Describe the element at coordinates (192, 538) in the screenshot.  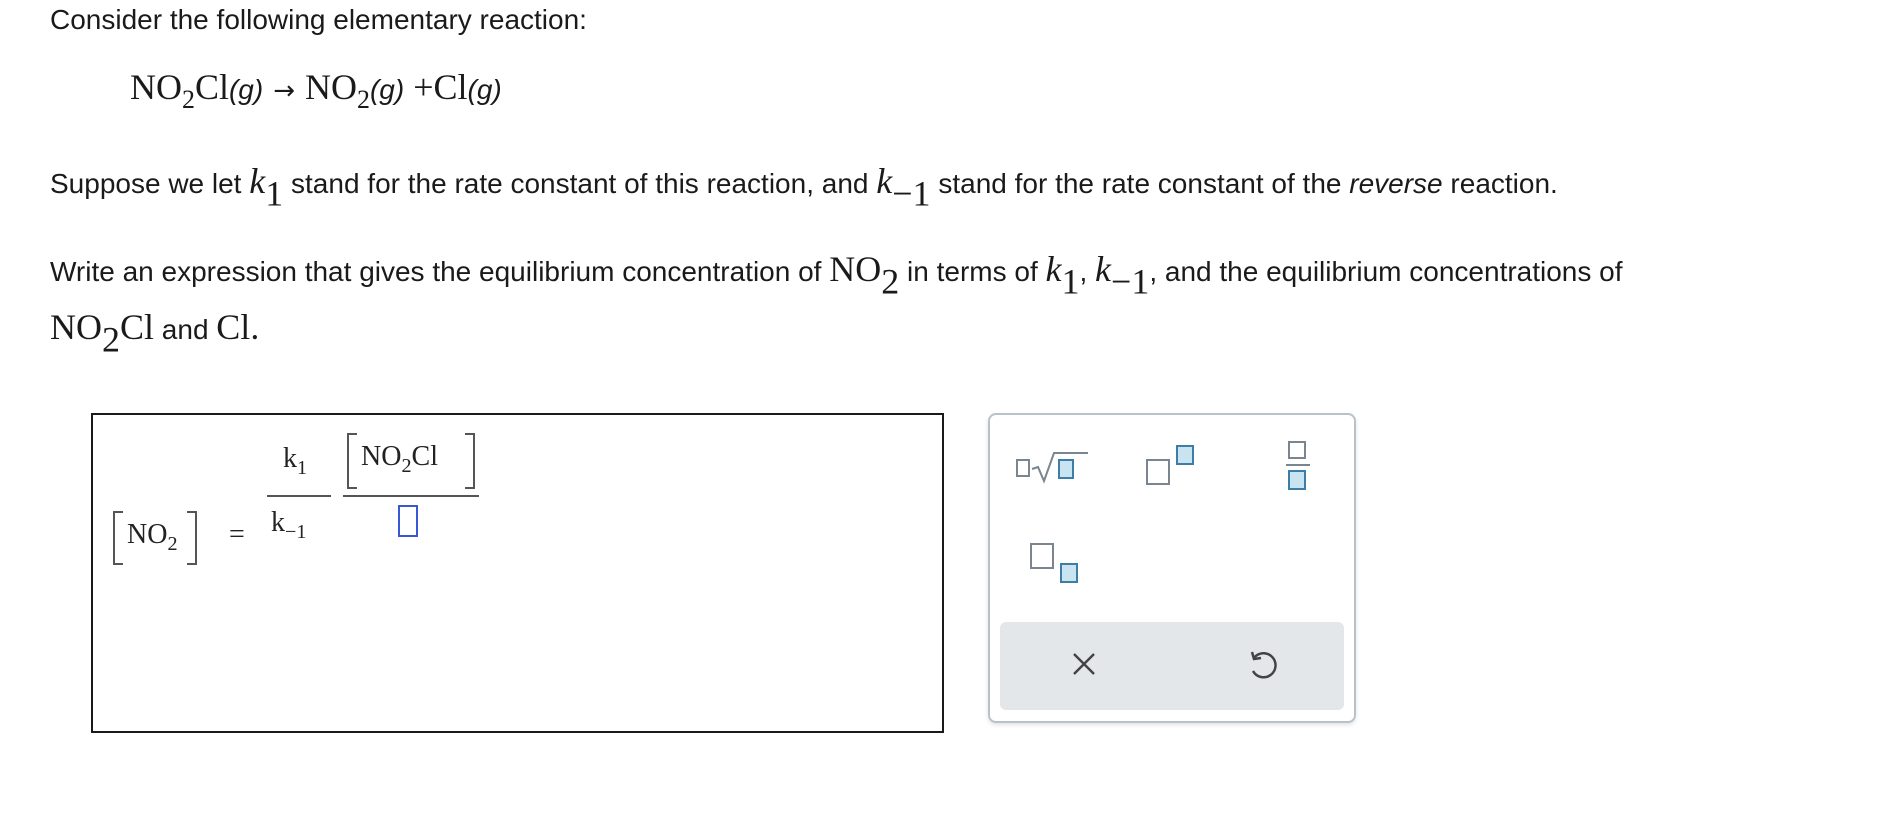
I see `lhs-bracket-right` at that location.